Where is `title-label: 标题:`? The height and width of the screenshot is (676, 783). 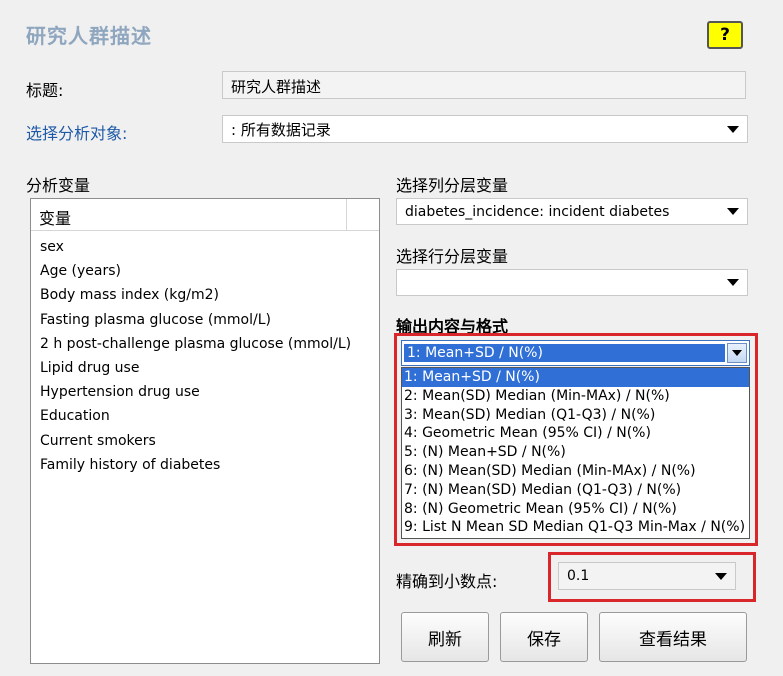 title-label: 标题: is located at coordinates (45, 90).